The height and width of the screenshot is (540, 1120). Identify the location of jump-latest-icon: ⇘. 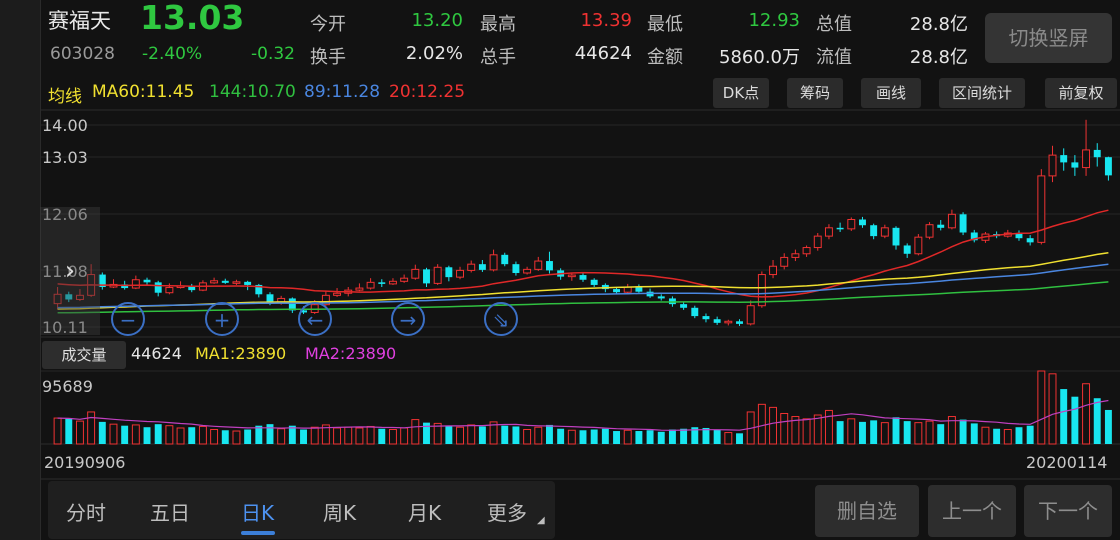
(501, 319).